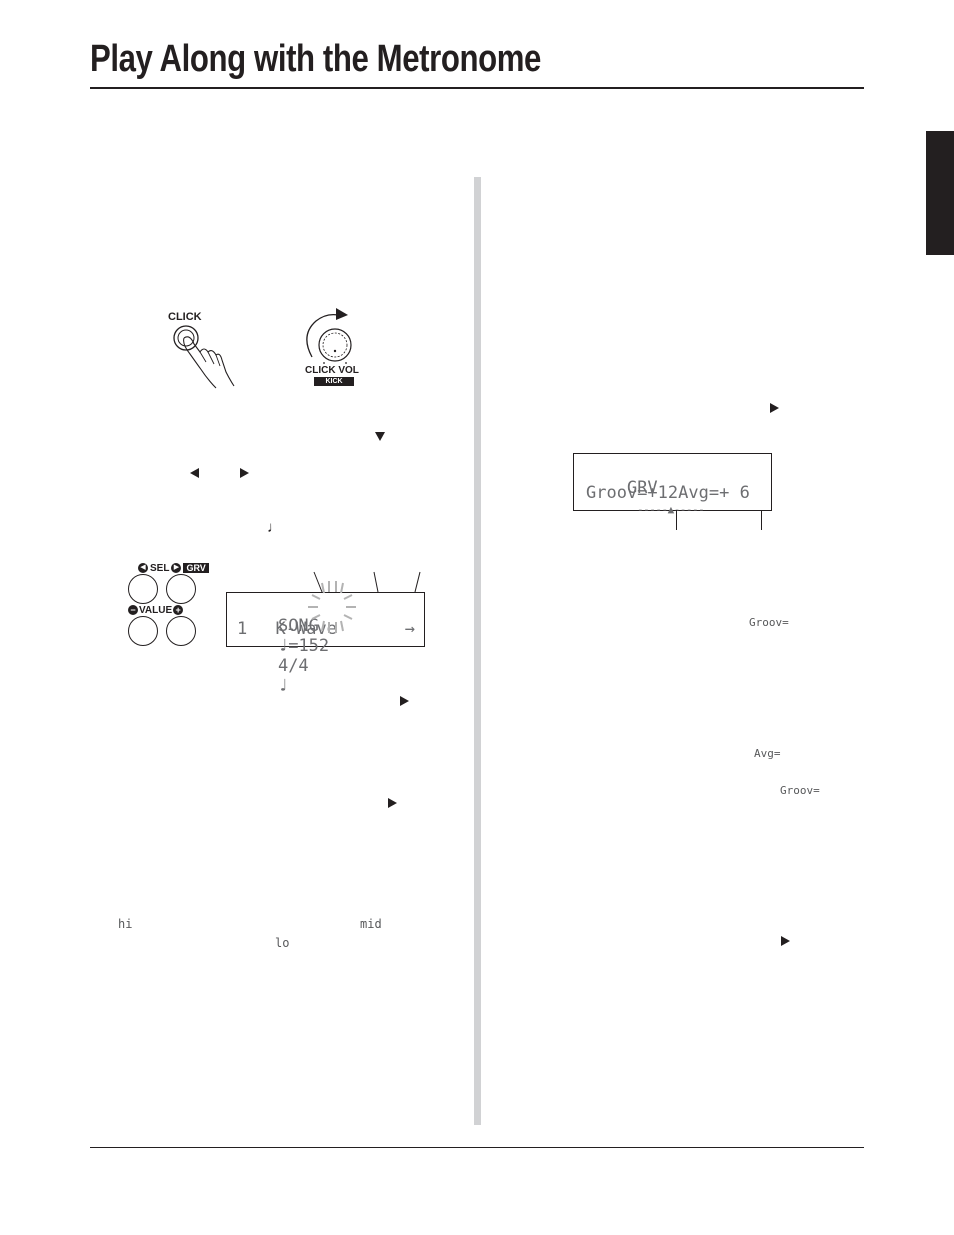  I want to click on sel-label: SEL, so click(160, 568).